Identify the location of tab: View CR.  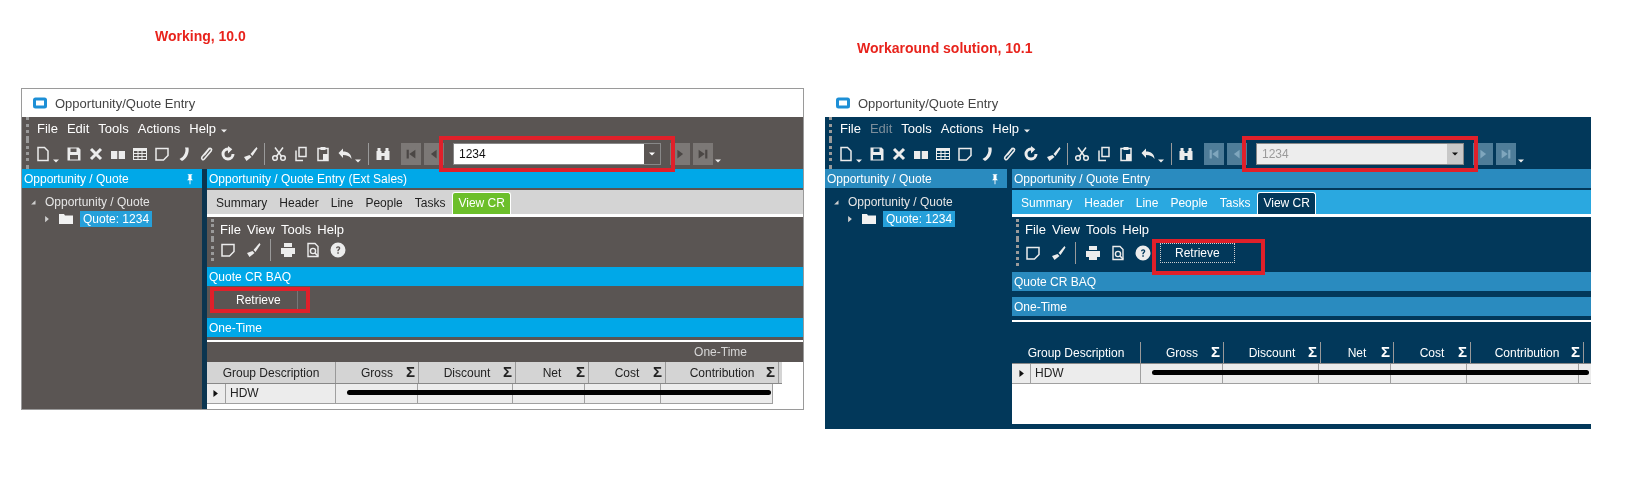
(1286, 203).